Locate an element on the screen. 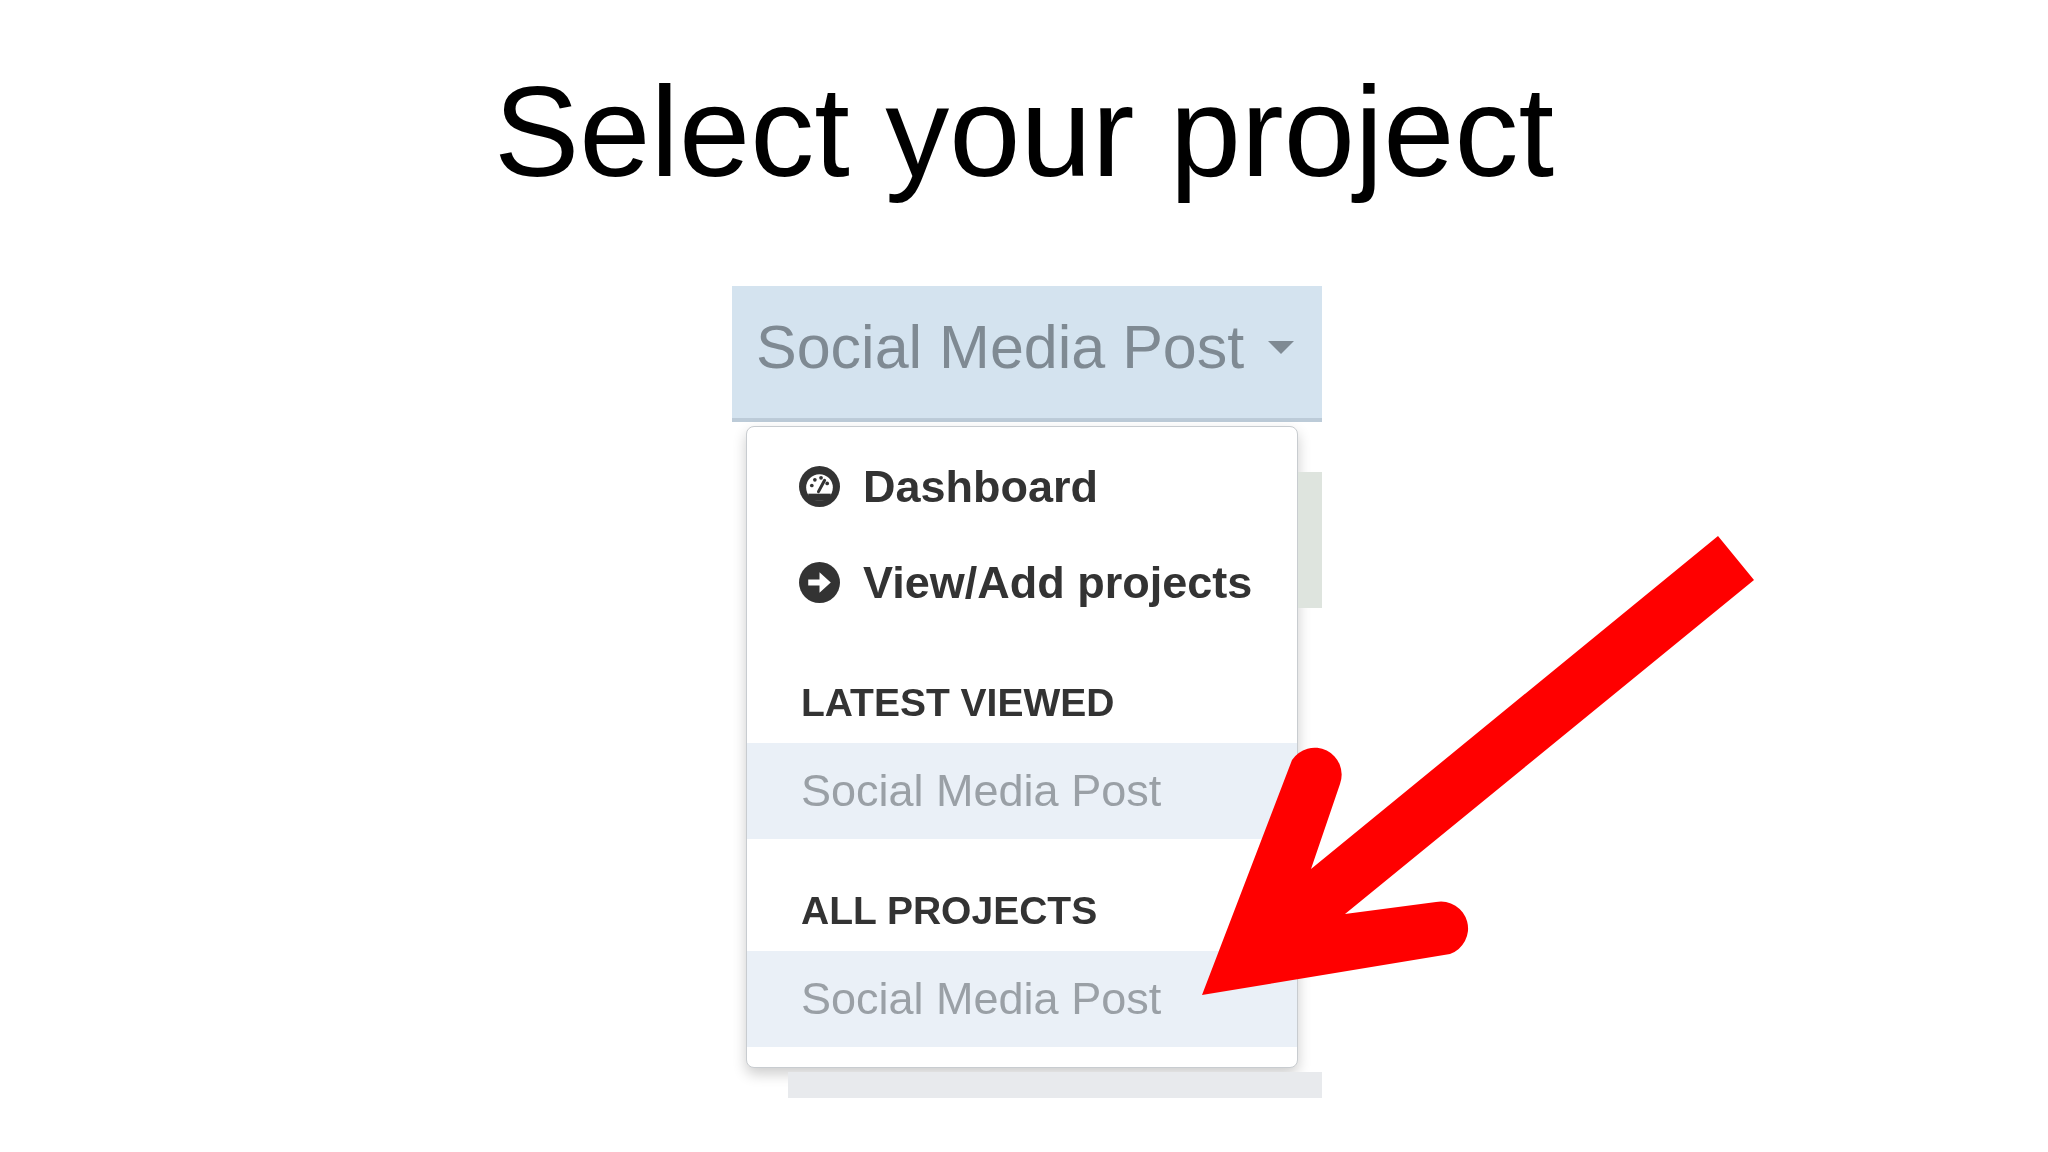  slide-title: Select your project is located at coordinates (1024, 132).